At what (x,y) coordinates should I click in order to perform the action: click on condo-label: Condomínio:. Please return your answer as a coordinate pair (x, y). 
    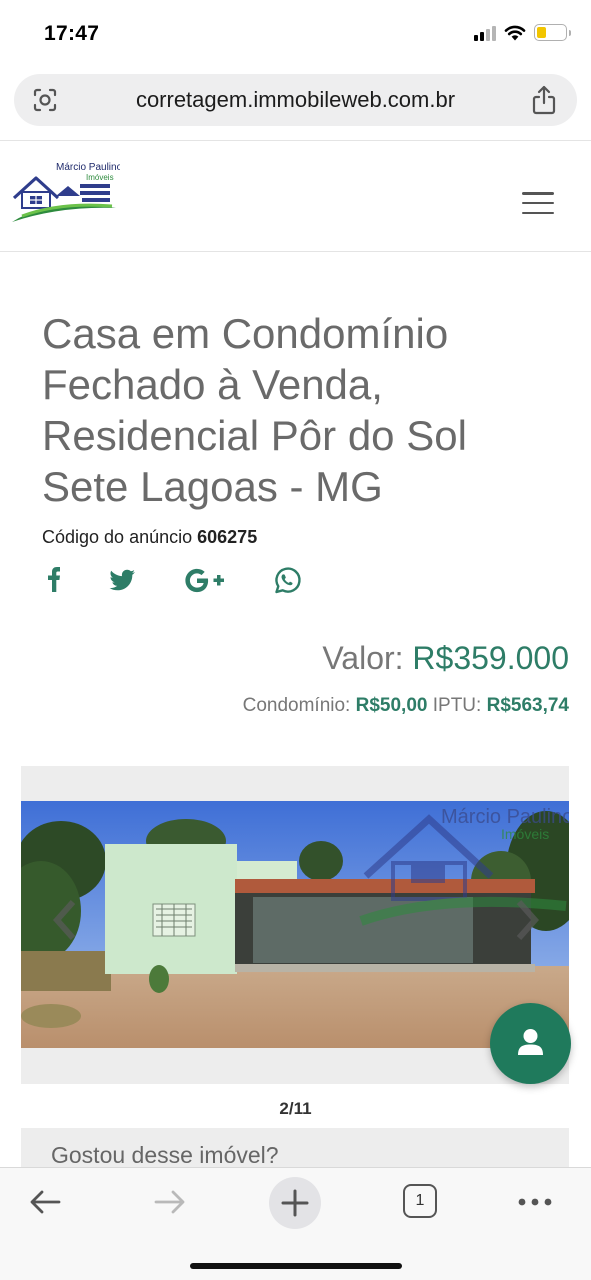
    Looking at the image, I should click on (296, 705).